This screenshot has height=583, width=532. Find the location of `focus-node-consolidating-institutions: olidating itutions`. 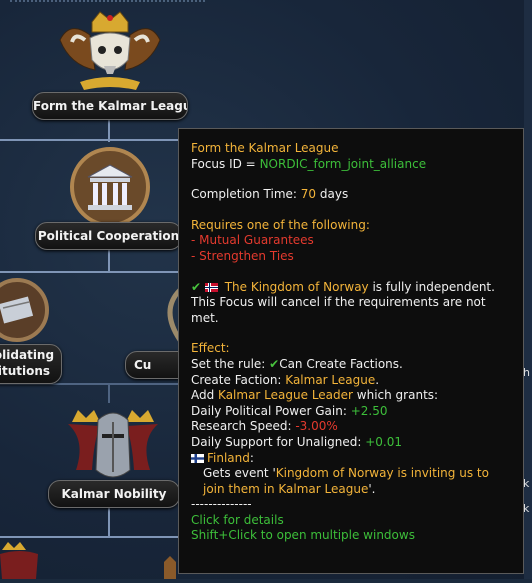

focus-node-consolidating-institutions: olidating itutions is located at coordinates (37, 331).